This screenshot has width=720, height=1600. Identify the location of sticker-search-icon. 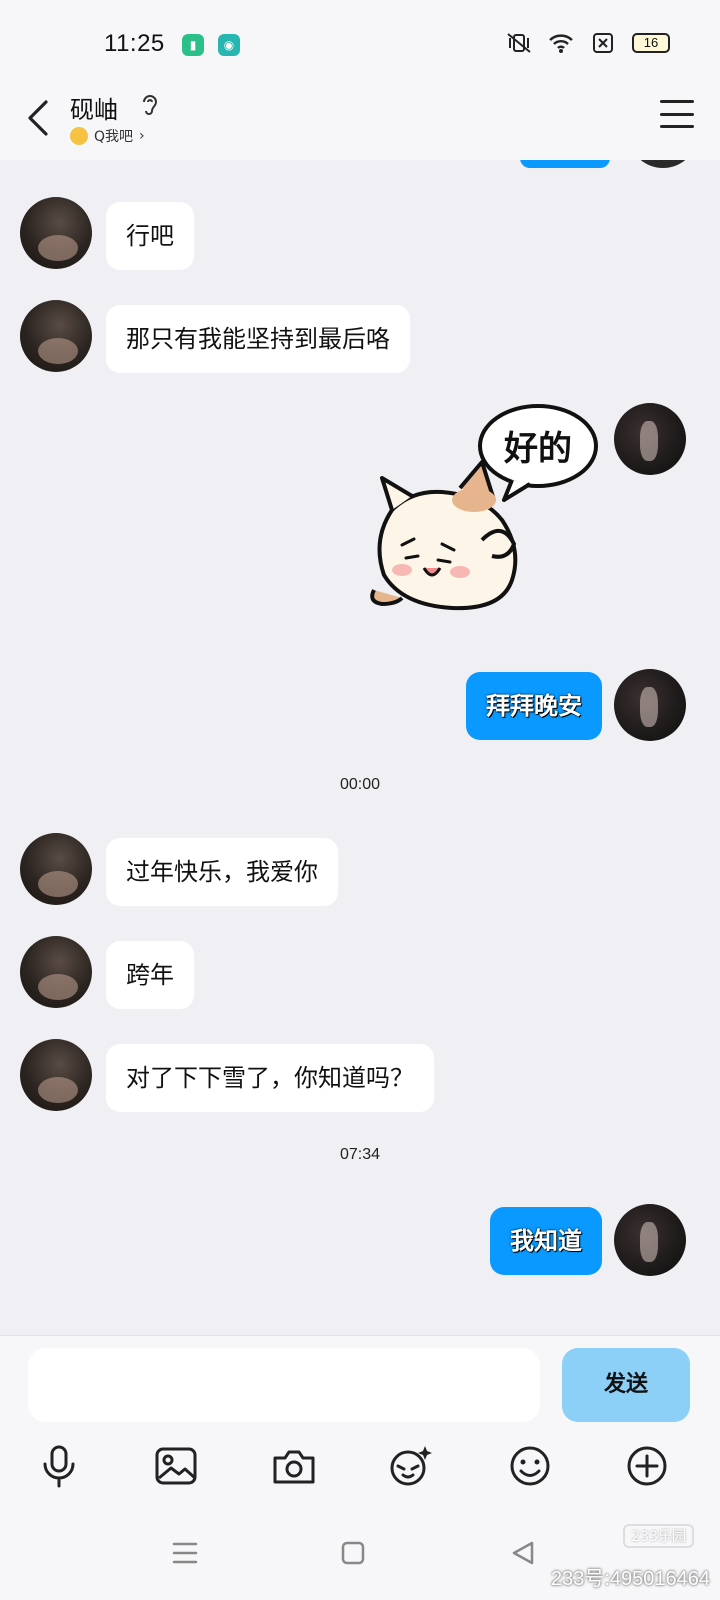
(410, 1466).